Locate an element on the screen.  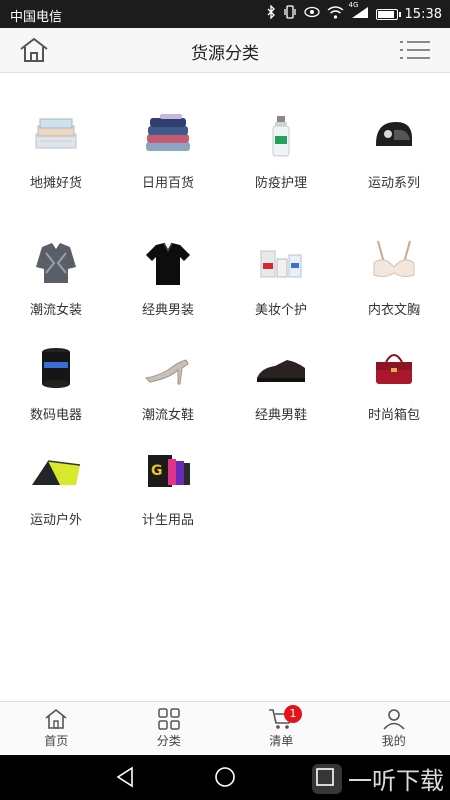
category-item: G 计生用品 is located at coordinates (168, 485).